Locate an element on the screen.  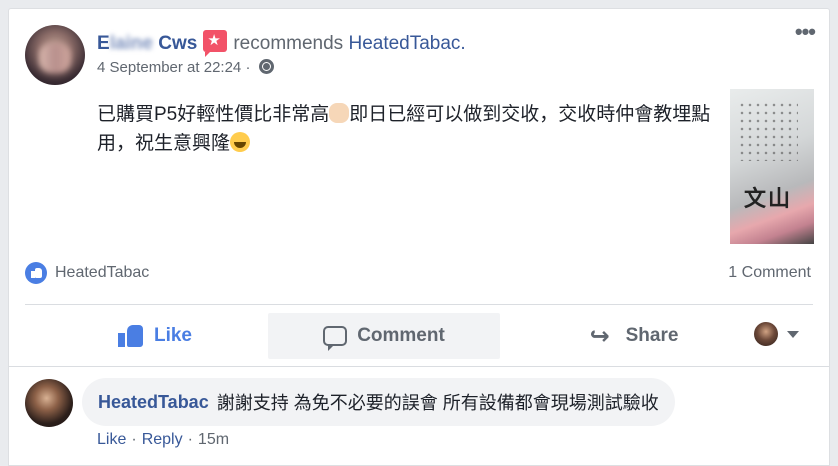
author-name: Elaine Cws is located at coordinates (147, 43).